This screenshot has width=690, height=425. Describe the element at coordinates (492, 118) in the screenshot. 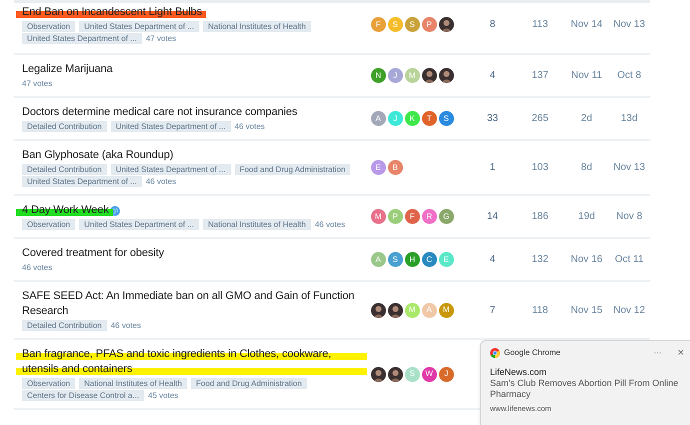

I see `reply-count: 33` at that location.